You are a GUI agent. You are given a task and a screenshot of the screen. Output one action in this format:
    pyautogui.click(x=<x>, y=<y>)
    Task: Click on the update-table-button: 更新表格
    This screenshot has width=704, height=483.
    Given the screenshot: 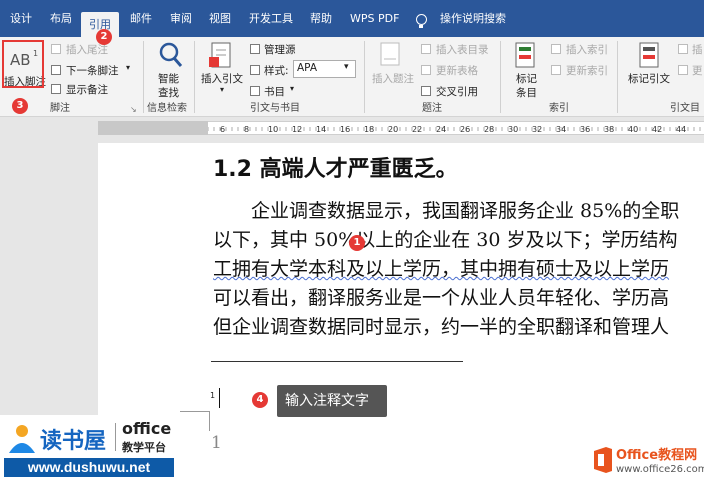 What is the action you would take?
    pyautogui.click(x=457, y=70)
    